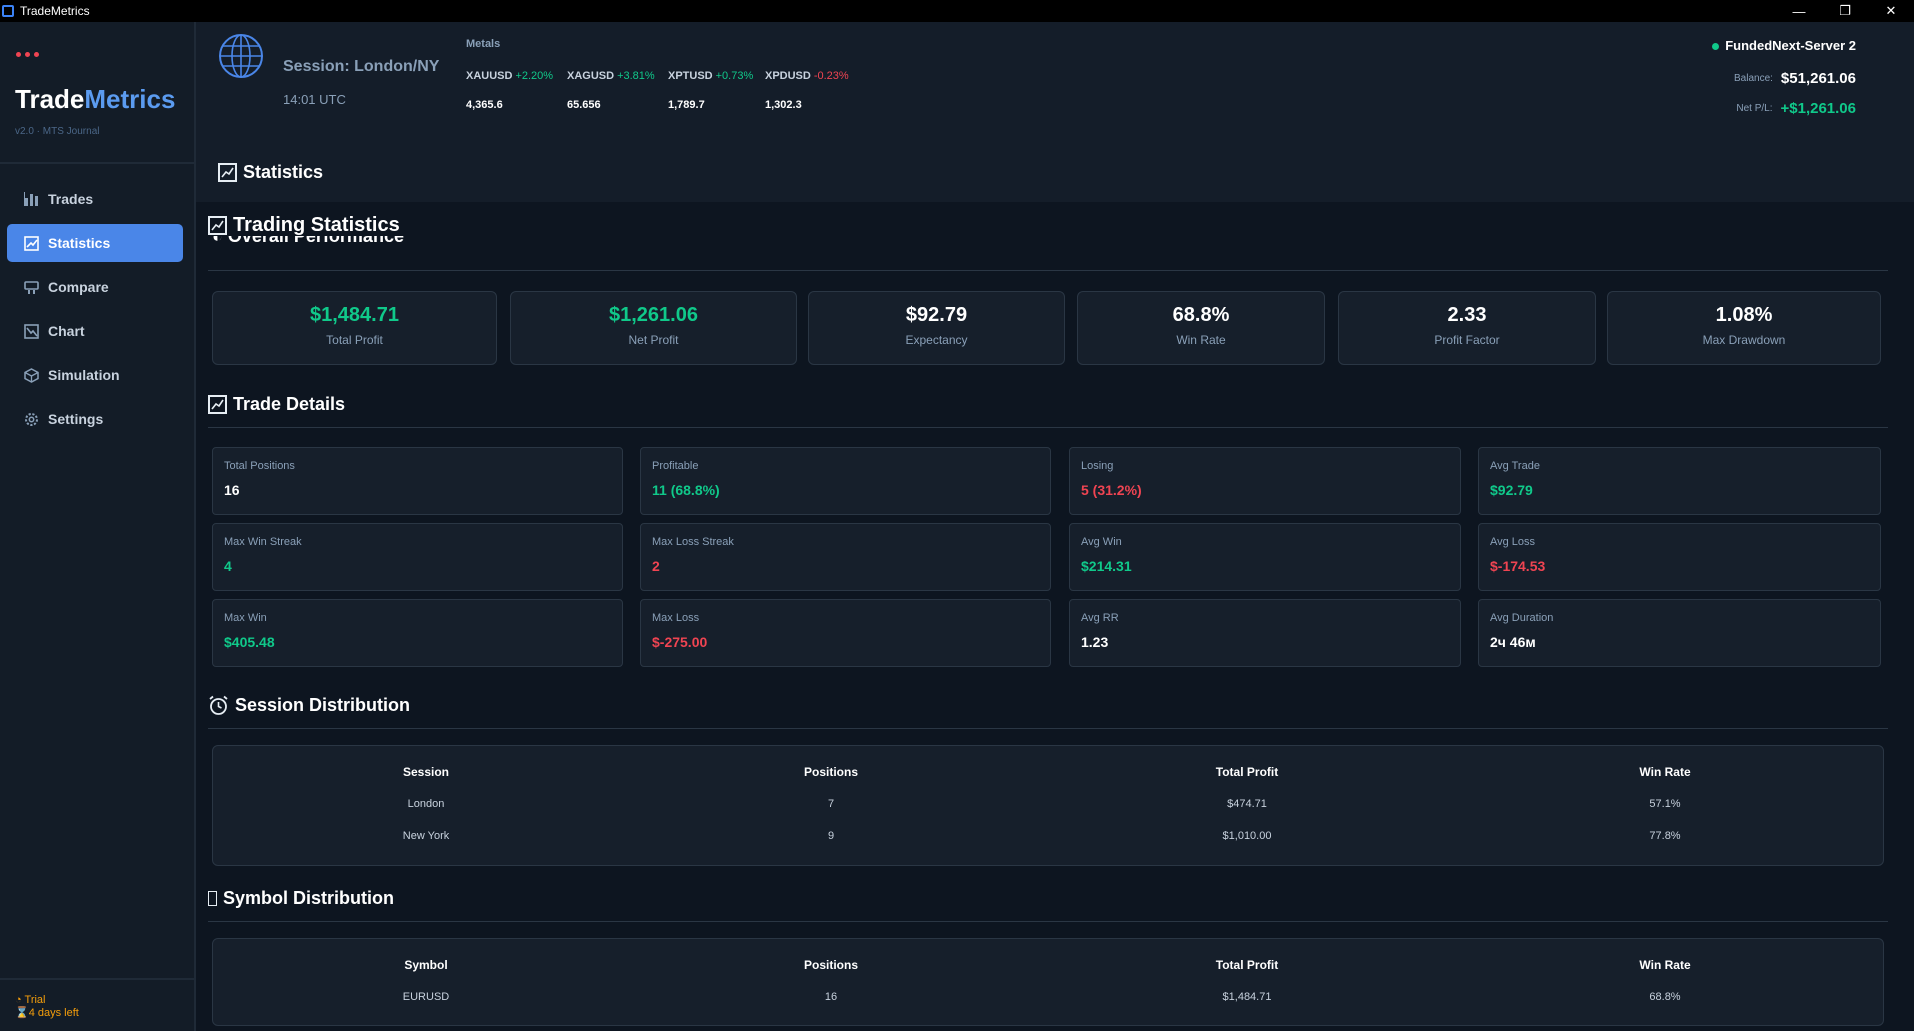 This screenshot has height=1031, width=1914. I want to click on netpl-label: Net P/L:, so click(1754, 108).